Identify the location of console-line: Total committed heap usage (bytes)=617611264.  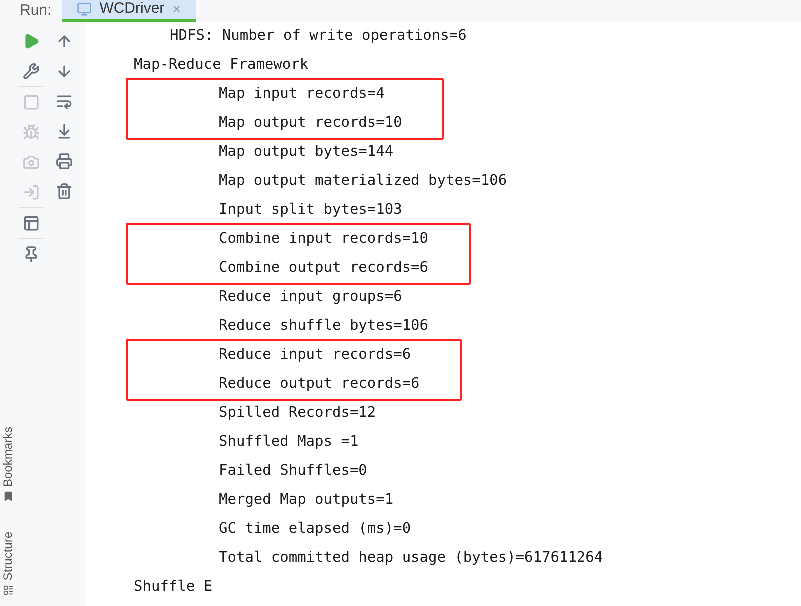
(411, 558).